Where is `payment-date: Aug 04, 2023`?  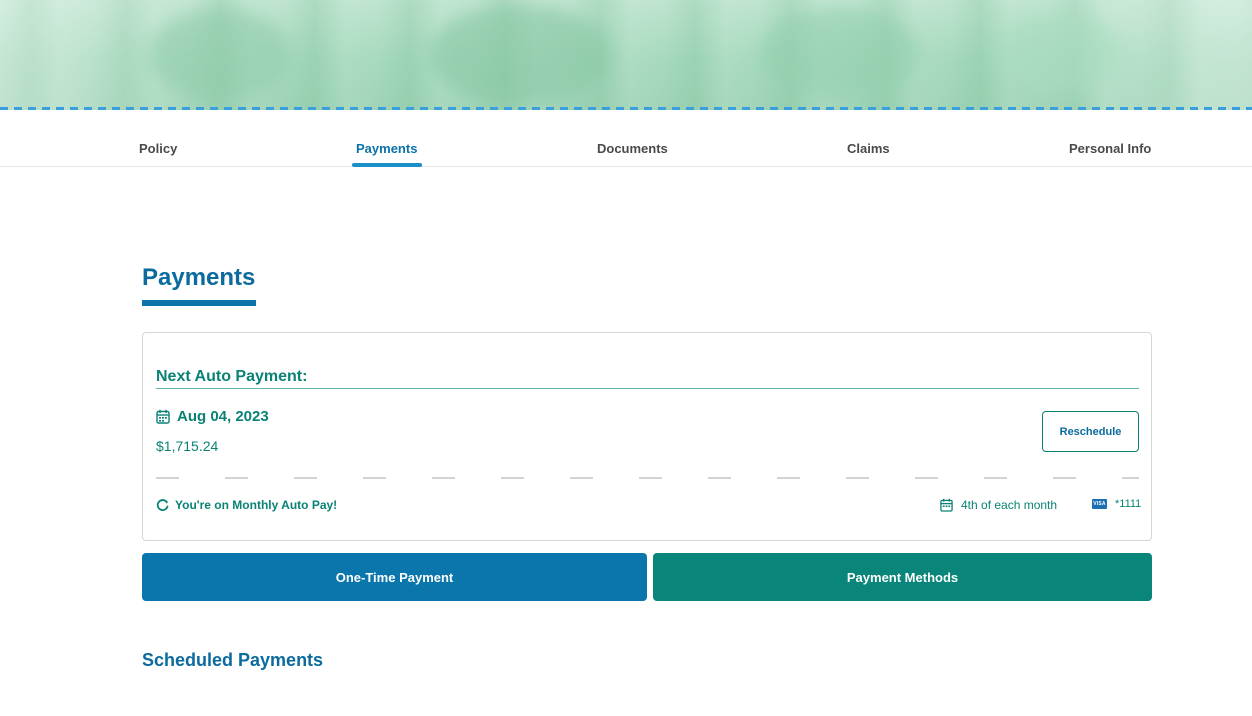
payment-date: Aug 04, 2023 is located at coordinates (223, 416).